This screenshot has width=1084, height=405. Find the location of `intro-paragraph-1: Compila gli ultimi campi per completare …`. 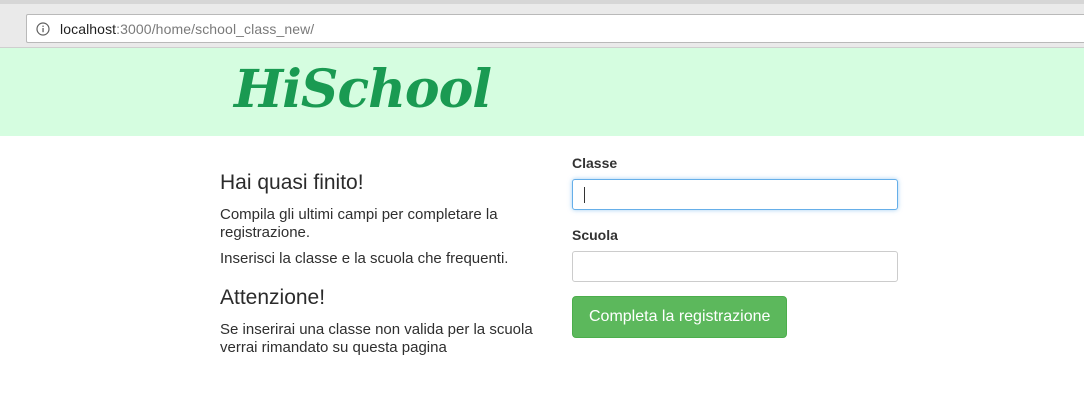

intro-paragraph-1: Compila gli ultimi campi per completare … is located at coordinates (359, 223).